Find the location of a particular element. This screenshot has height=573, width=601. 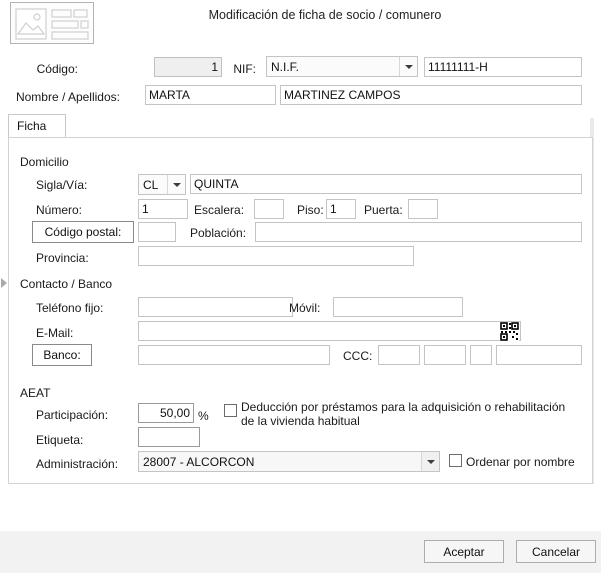

piso-input is located at coordinates (341, 209).